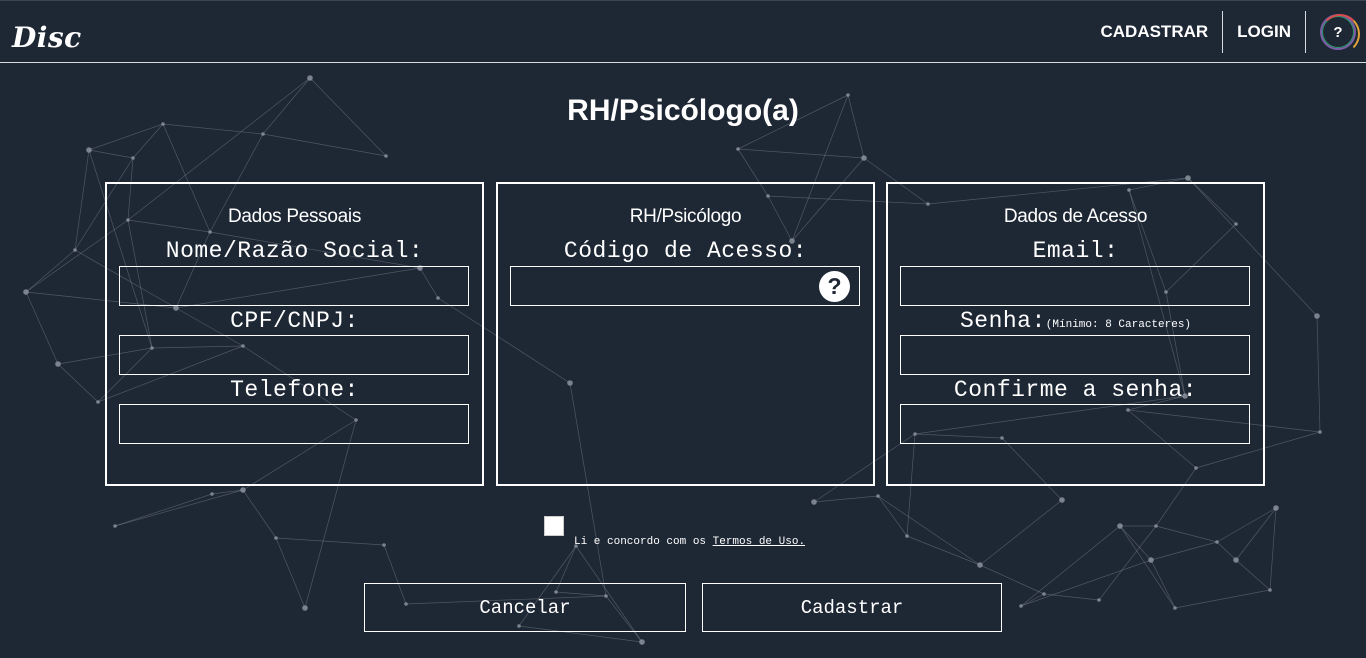 This screenshot has height=658, width=1366. I want to click on panel-title-personal: Dados Pessoais, so click(294, 216).